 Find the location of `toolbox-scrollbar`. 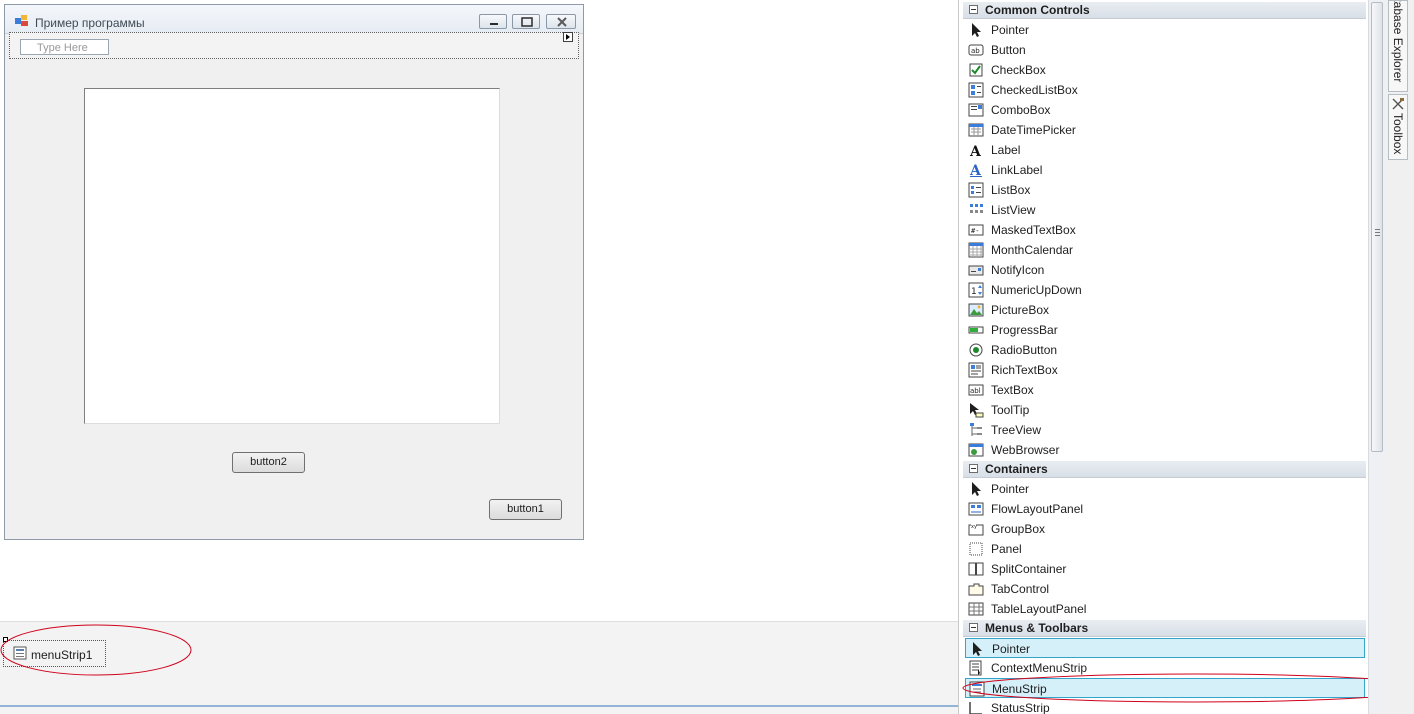

toolbox-scrollbar is located at coordinates (1376, 357).